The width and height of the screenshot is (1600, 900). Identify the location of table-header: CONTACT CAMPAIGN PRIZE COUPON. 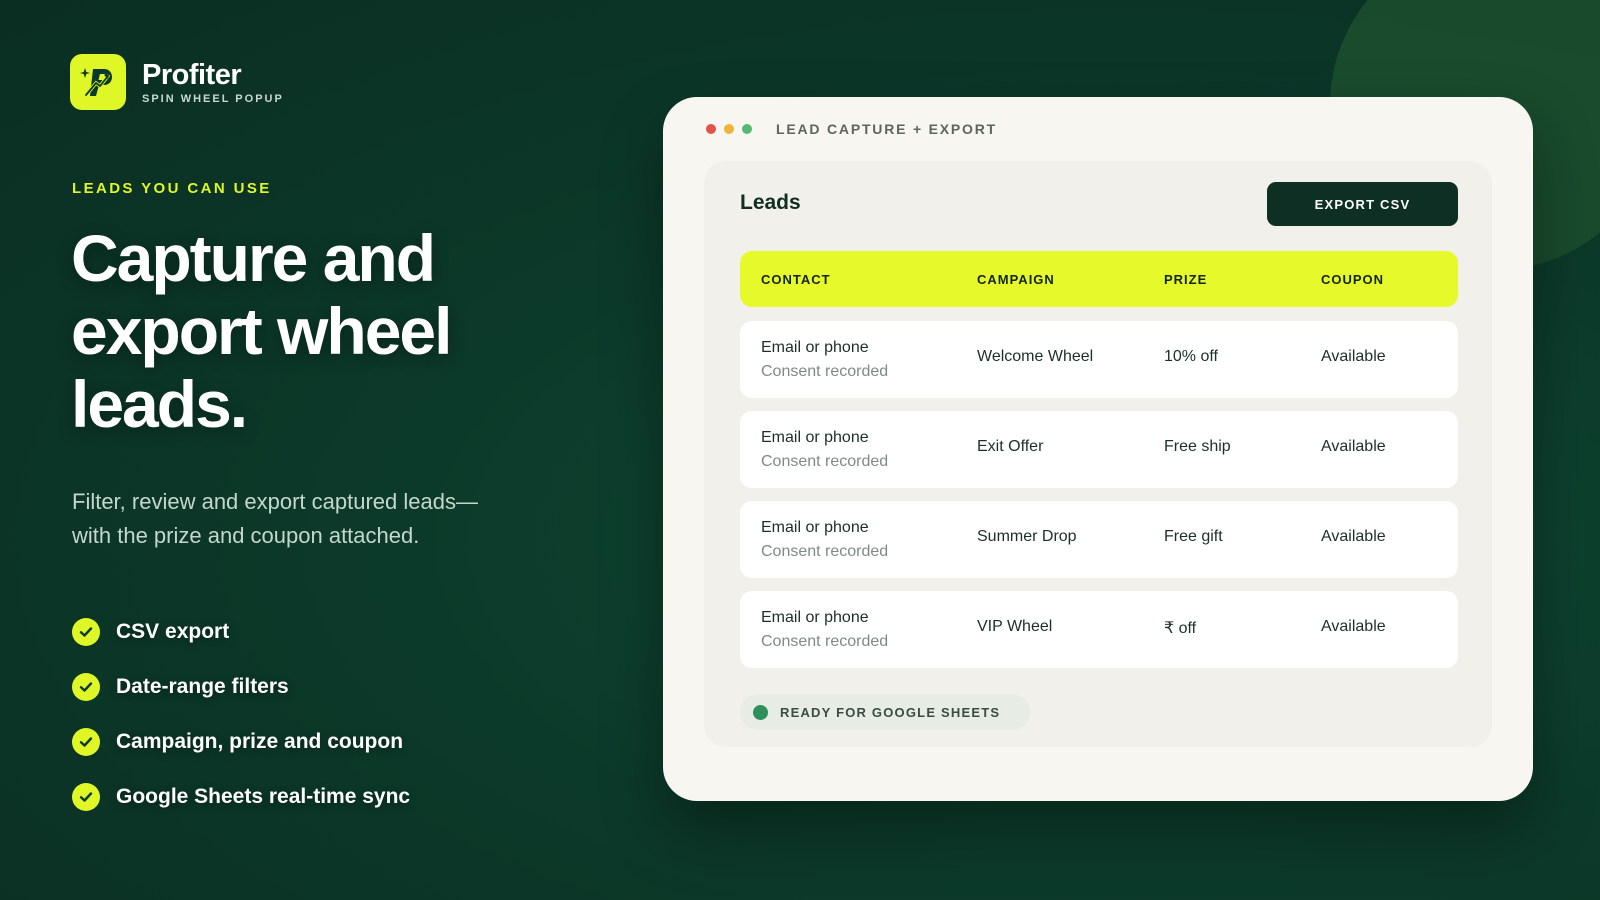
(1099, 279).